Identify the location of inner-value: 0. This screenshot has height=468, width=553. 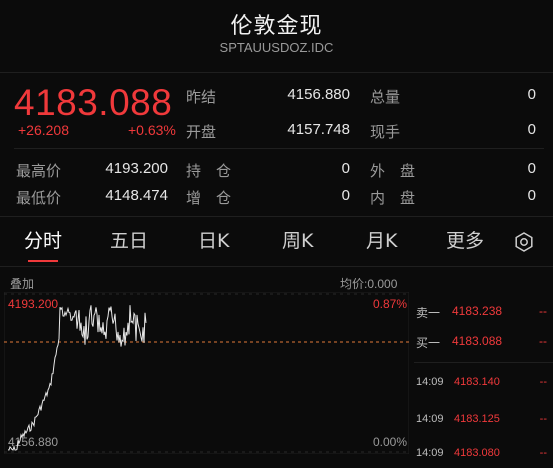
(531, 195).